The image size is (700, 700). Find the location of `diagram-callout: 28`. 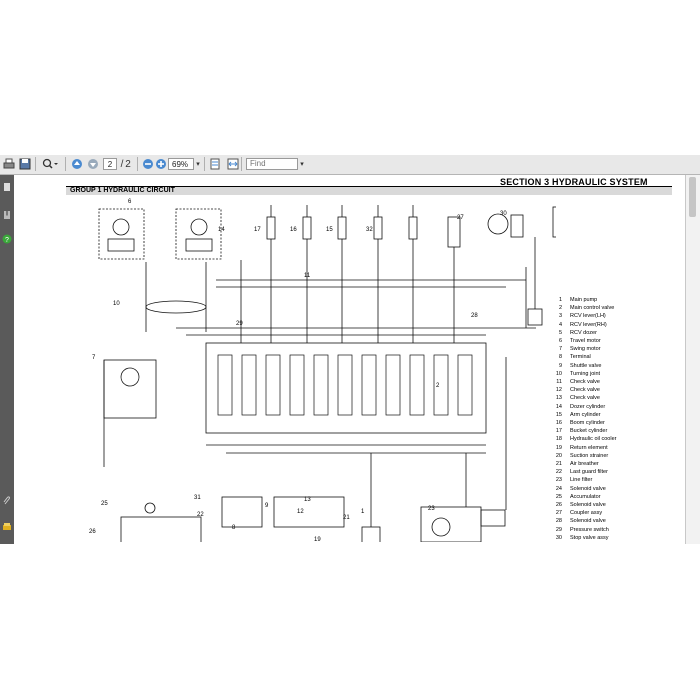

diagram-callout: 28 is located at coordinates (474, 316).